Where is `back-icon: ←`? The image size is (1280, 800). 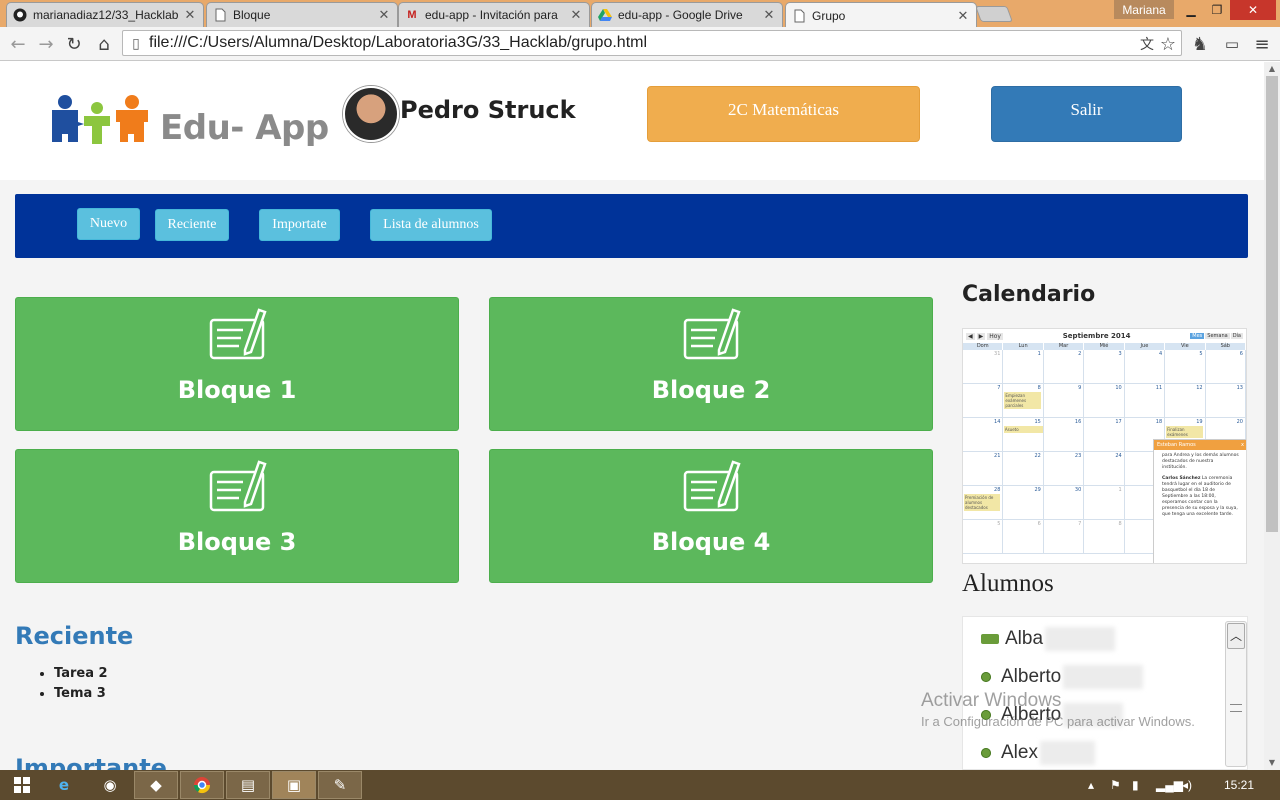
back-icon: ← is located at coordinates (18, 44).